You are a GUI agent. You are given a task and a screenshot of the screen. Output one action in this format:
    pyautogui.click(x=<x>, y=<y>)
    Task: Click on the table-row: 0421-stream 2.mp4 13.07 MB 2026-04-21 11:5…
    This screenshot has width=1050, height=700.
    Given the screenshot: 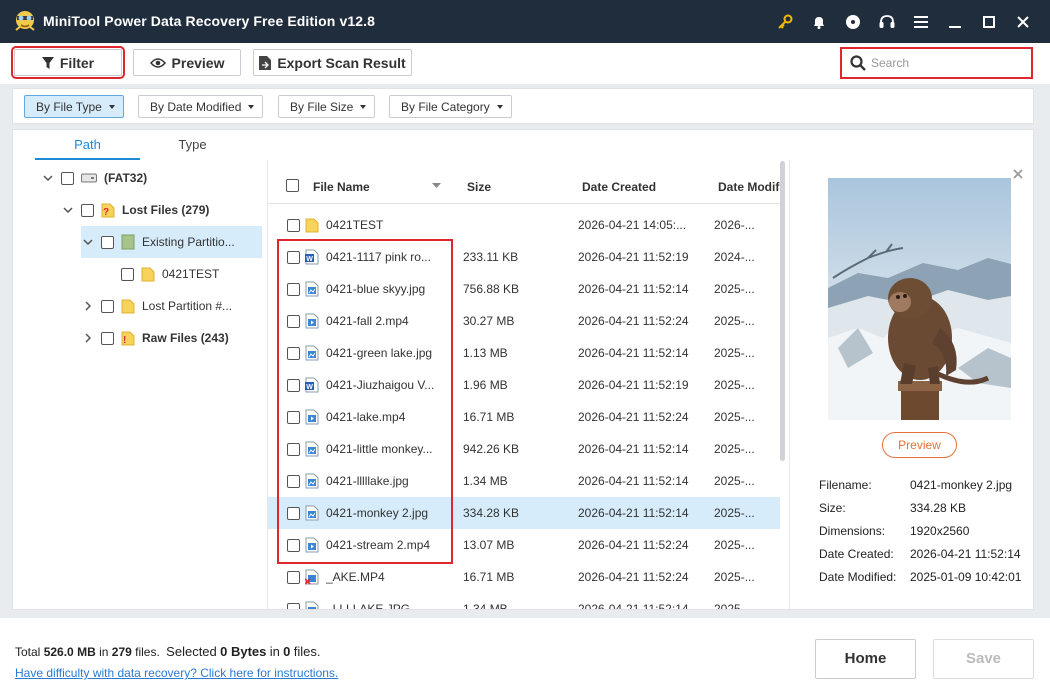 What is the action you would take?
    pyautogui.click(x=524, y=545)
    